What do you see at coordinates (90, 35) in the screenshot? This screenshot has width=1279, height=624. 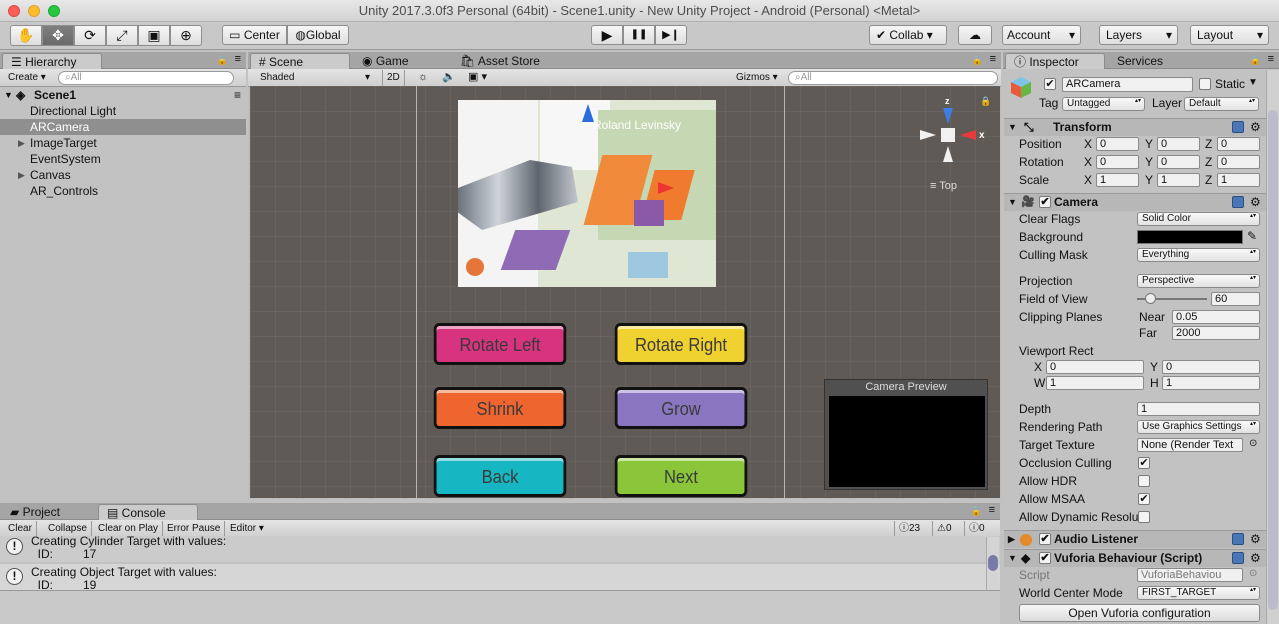 I see `rotate-tool-icon: ⟳` at bounding box center [90, 35].